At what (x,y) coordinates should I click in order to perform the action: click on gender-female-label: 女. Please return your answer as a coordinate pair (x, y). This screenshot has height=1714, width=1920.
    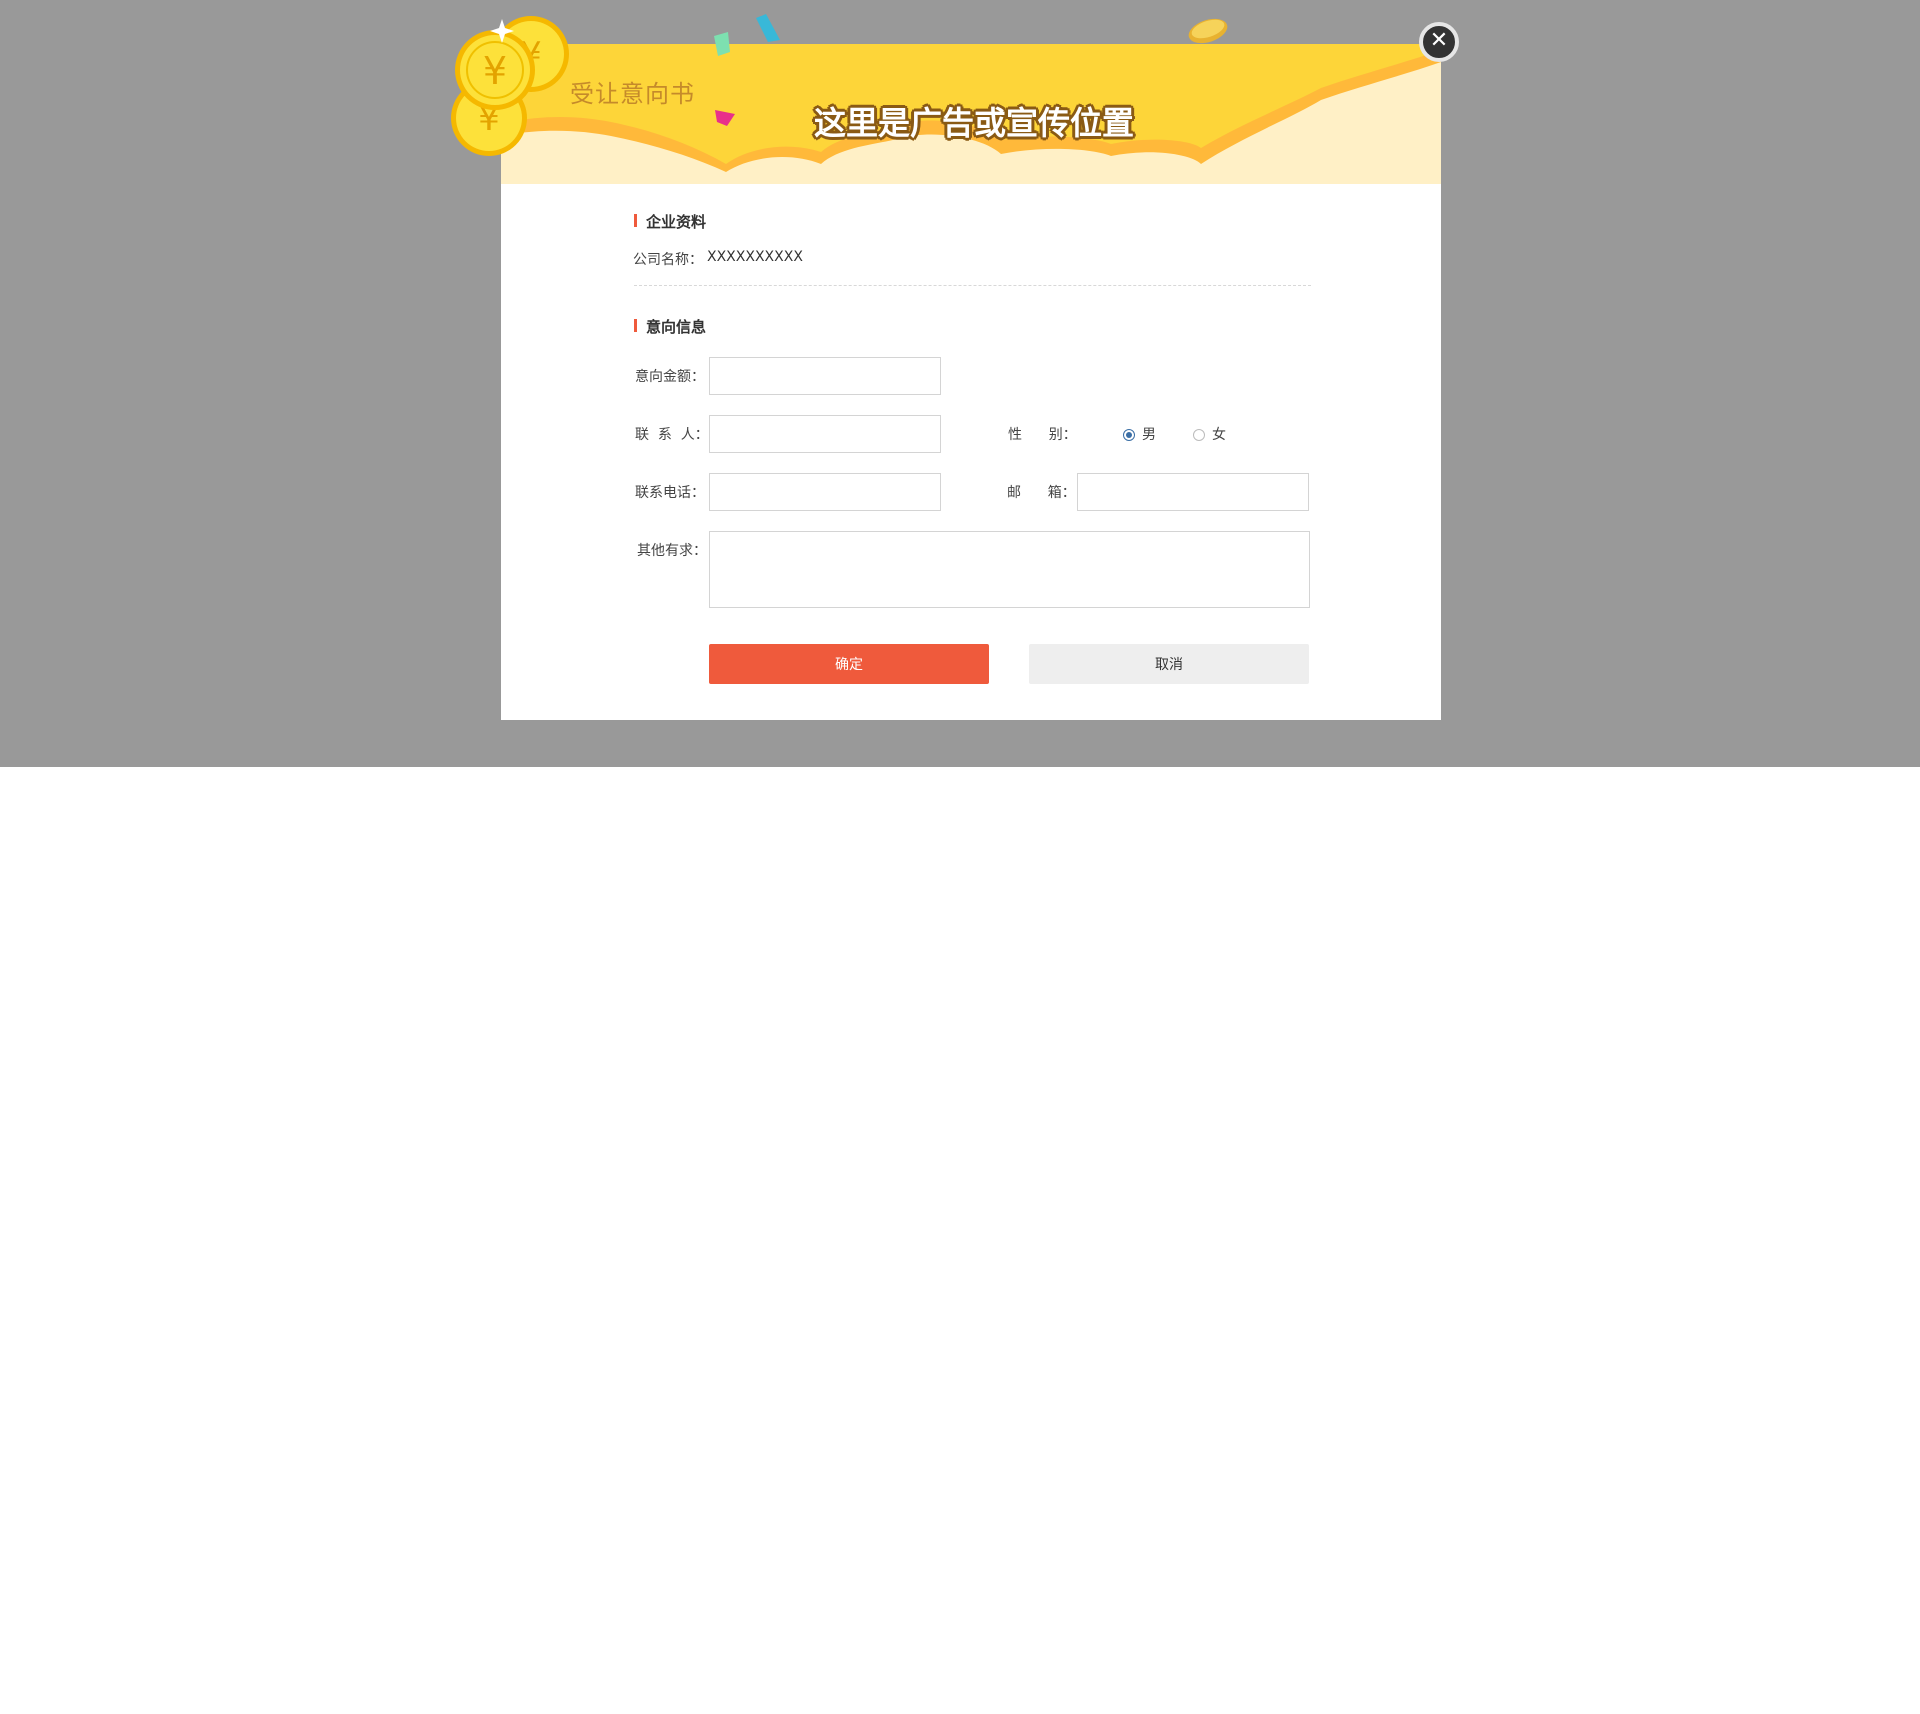
    Looking at the image, I should click on (1219, 435).